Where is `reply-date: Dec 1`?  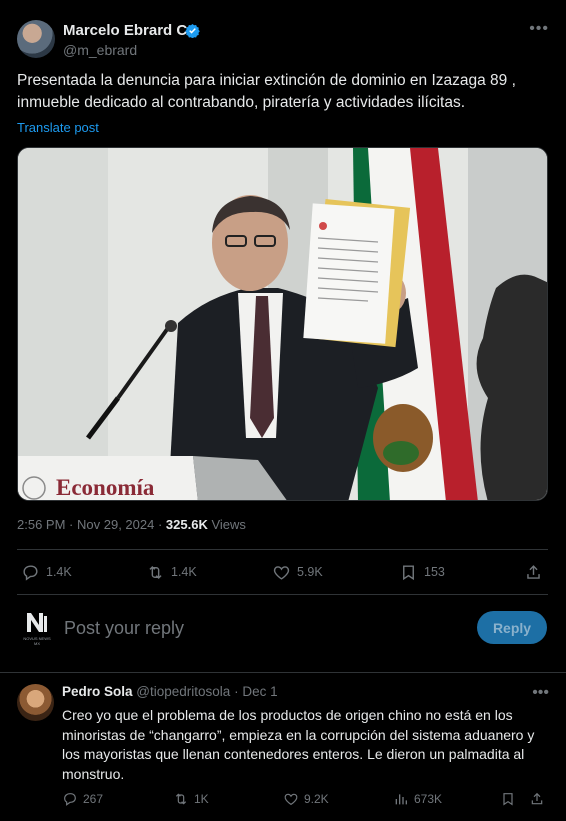 reply-date: Dec 1 is located at coordinates (259, 691).